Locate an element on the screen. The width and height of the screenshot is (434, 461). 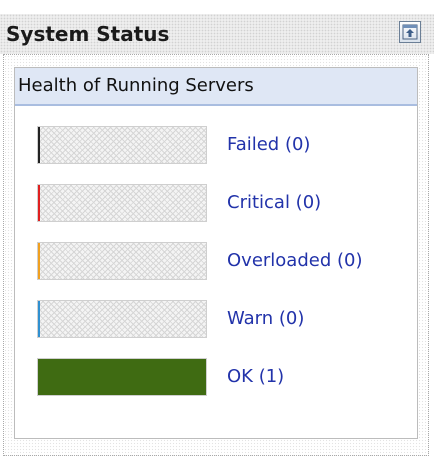
warn-health-marker is located at coordinates (39, 319).